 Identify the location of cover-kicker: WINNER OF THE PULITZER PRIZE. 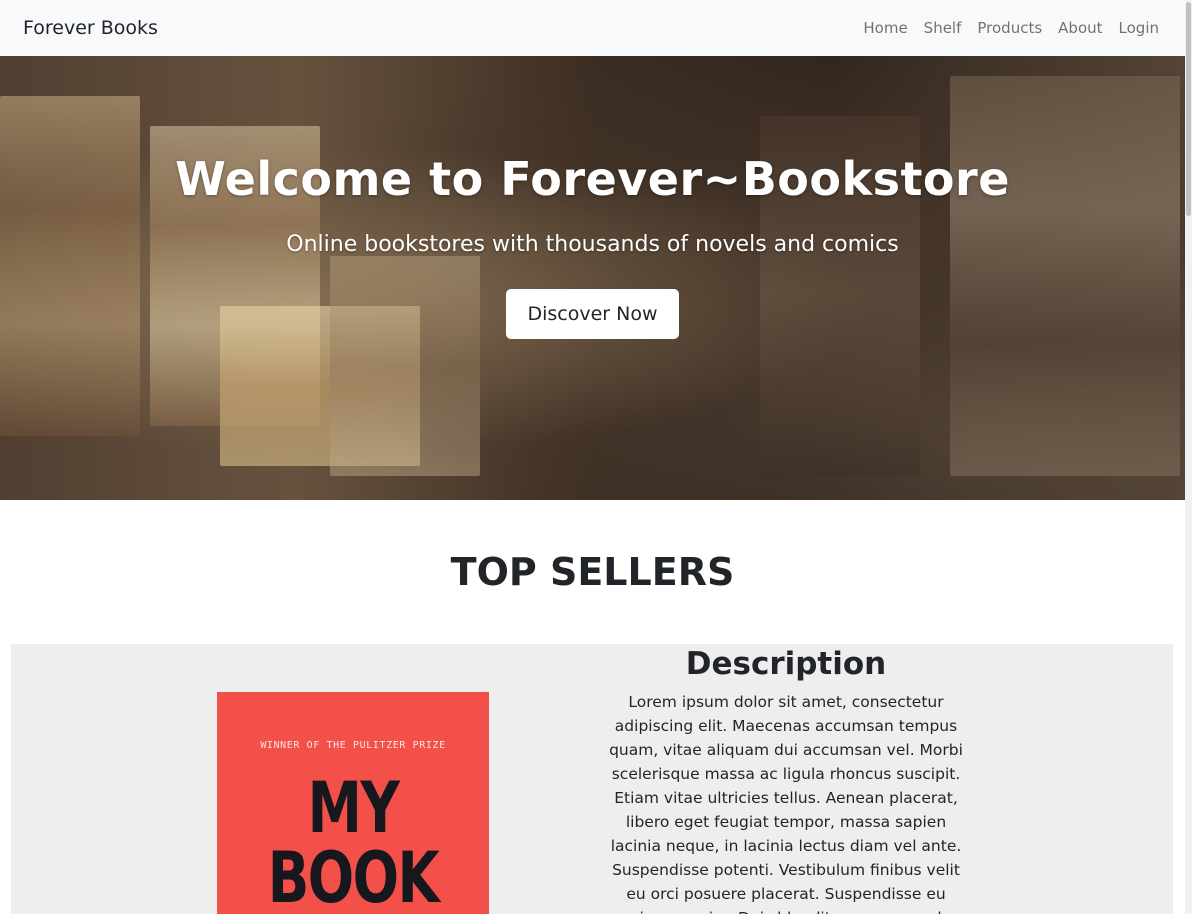
(353, 745).